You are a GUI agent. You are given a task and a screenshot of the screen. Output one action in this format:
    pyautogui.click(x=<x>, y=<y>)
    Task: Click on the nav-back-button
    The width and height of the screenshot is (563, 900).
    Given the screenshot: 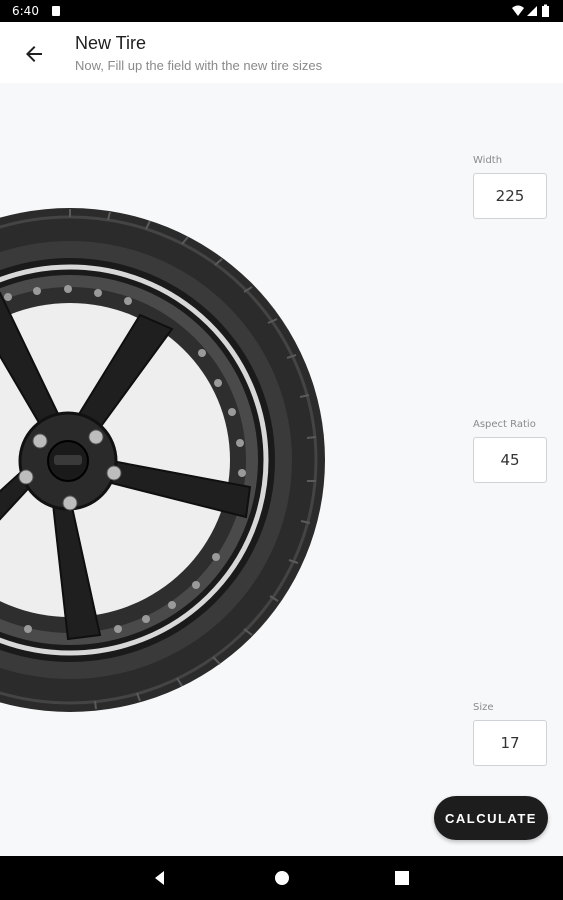 What is the action you would take?
    pyautogui.click(x=160, y=880)
    